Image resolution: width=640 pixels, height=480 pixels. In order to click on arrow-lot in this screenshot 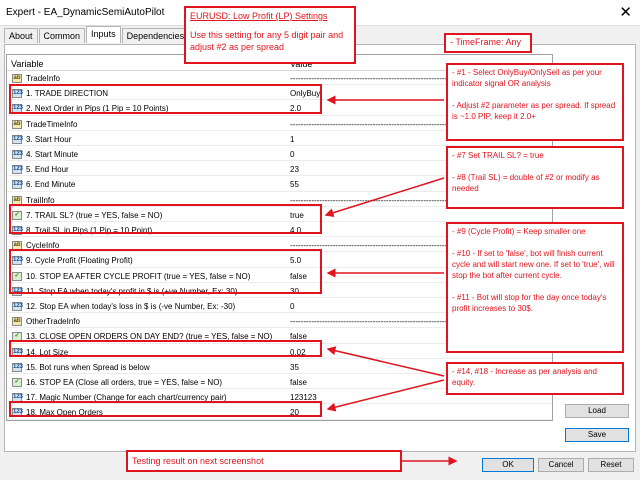, I will do `click(385, 361)`.